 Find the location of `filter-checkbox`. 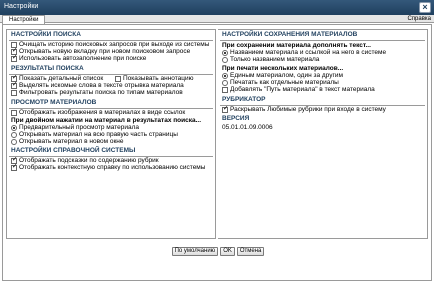

filter-checkbox is located at coordinates (14, 92).